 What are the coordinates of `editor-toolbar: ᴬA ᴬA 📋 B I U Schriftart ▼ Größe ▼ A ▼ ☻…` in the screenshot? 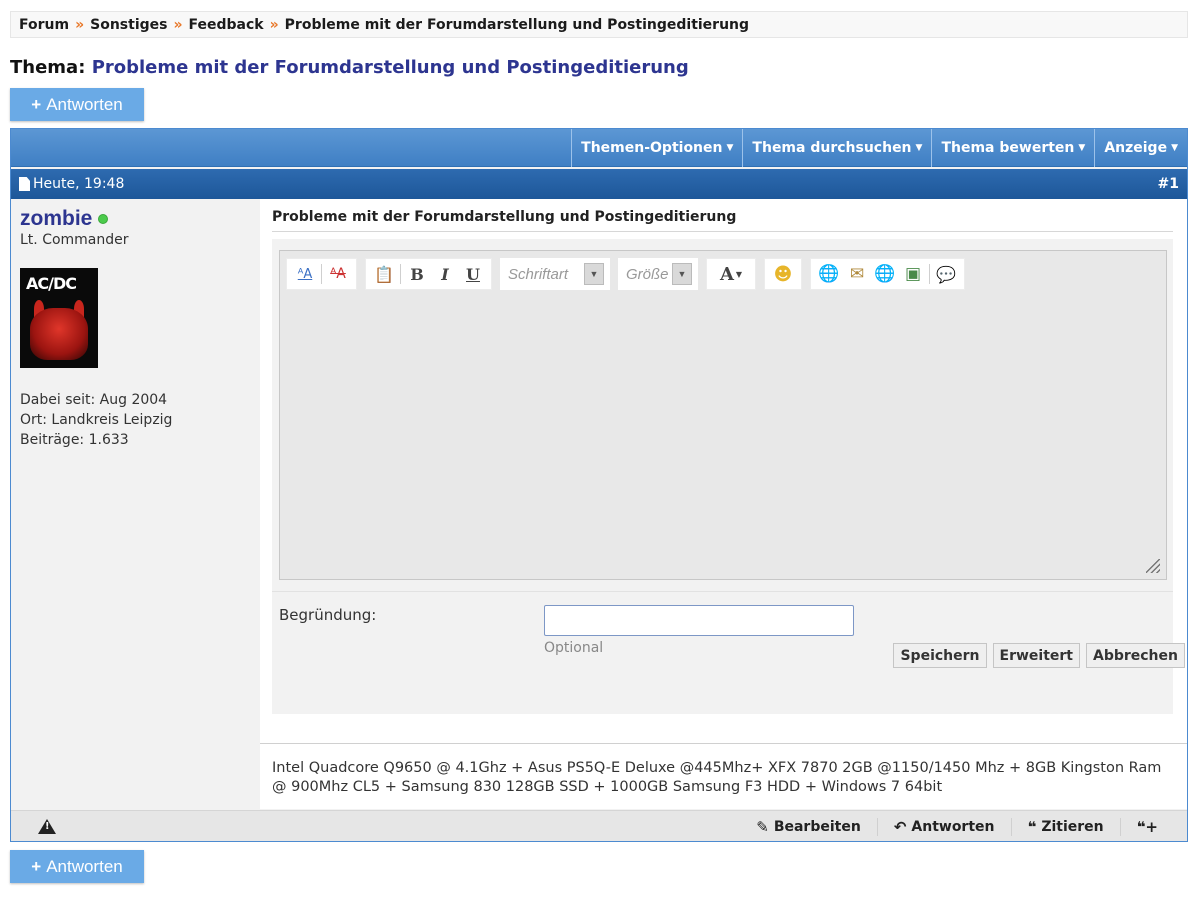 It's located at (629, 274).